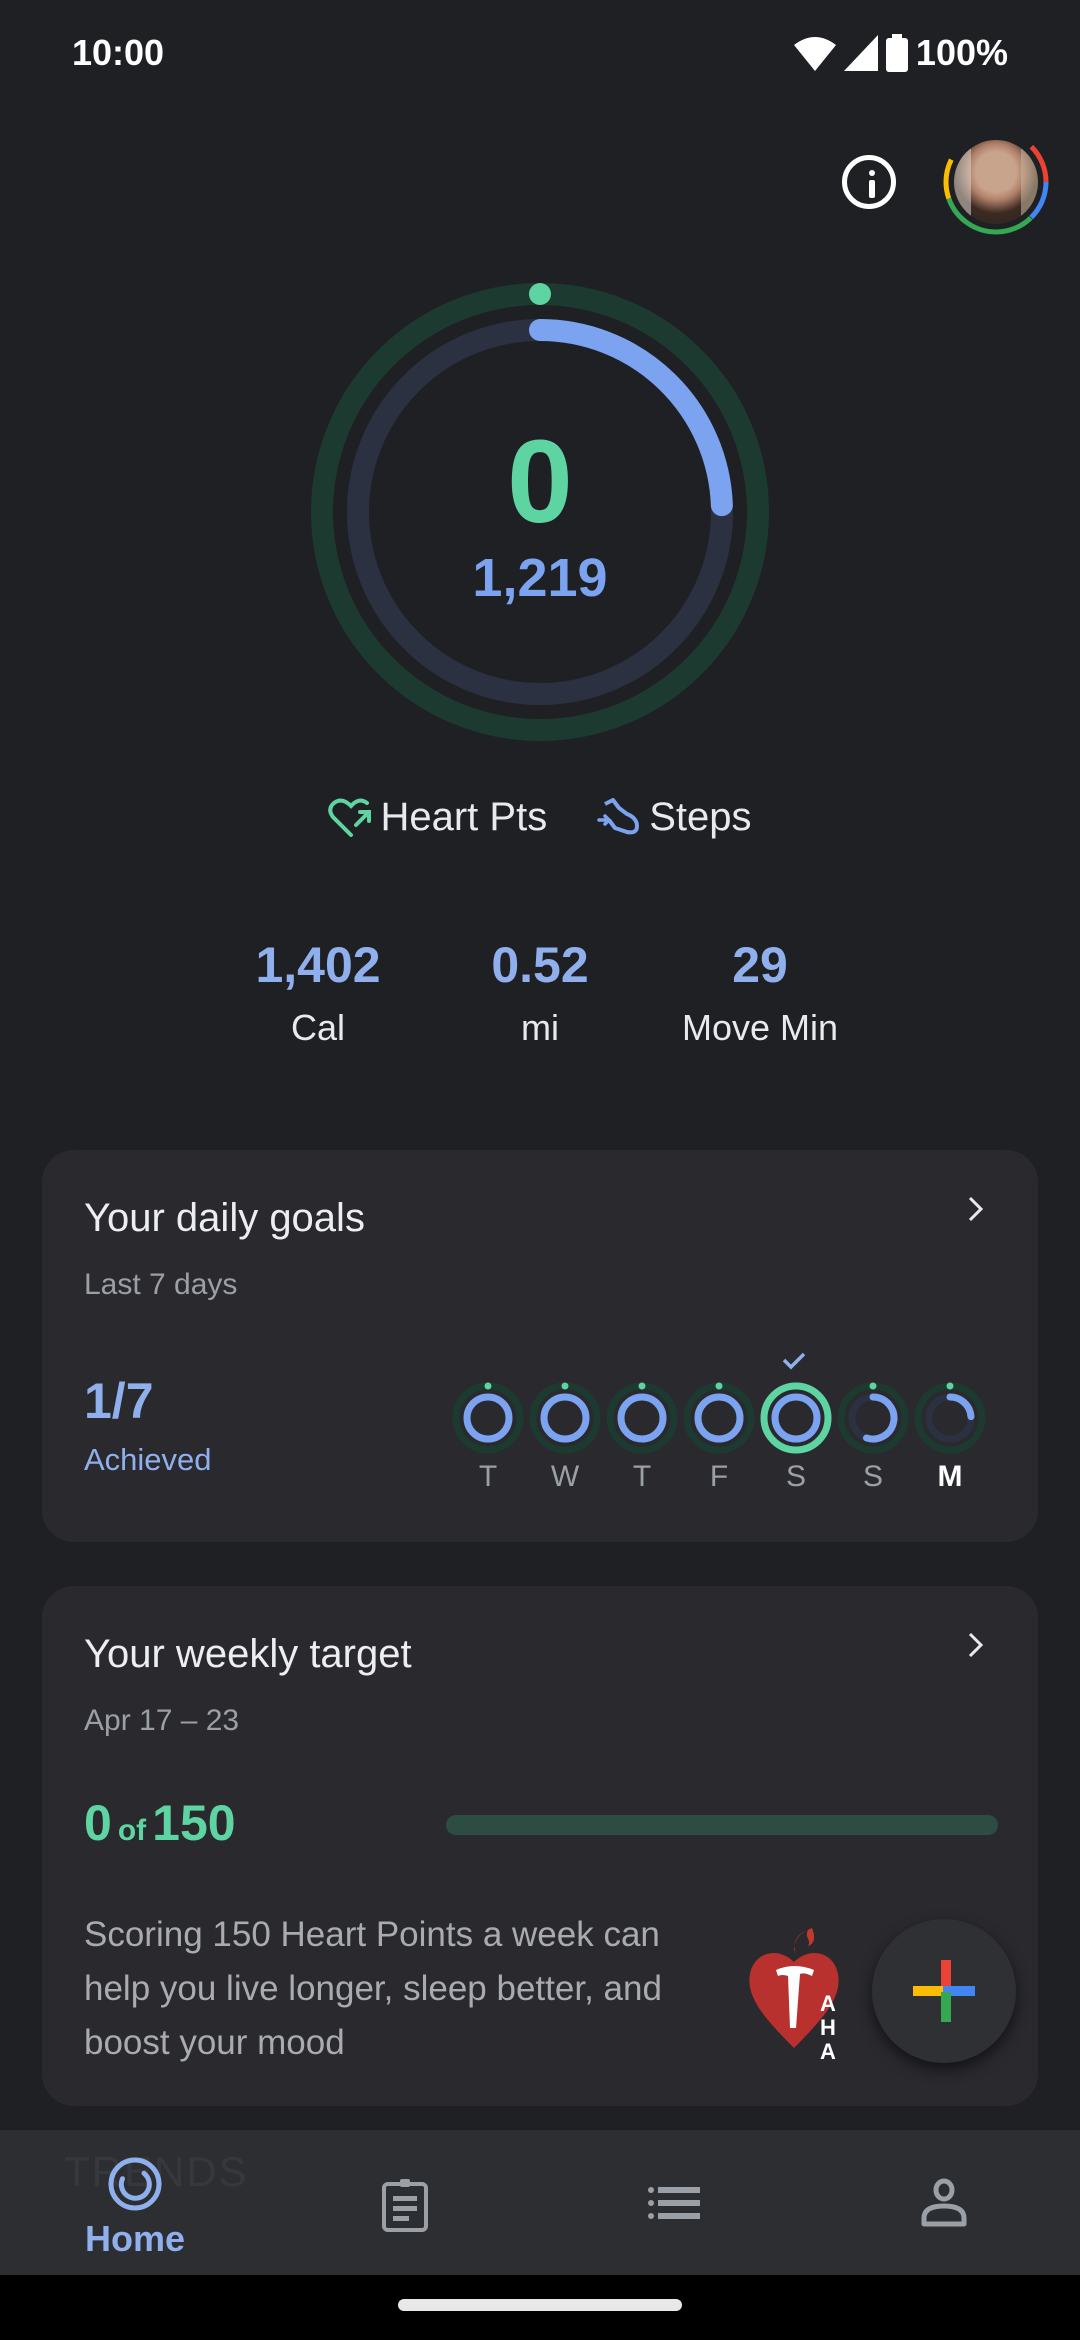 The height and width of the screenshot is (2340, 1080). I want to click on stat-calories: 1,402 Cal, so click(318, 994).